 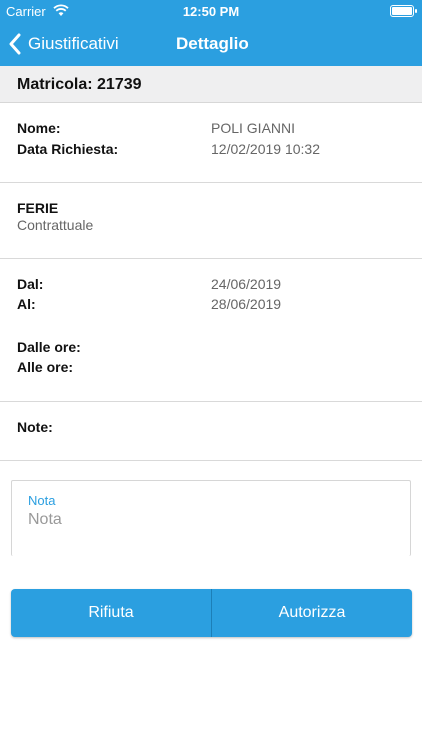 I want to click on page-title: Dettaglio, so click(x=212, y=43).